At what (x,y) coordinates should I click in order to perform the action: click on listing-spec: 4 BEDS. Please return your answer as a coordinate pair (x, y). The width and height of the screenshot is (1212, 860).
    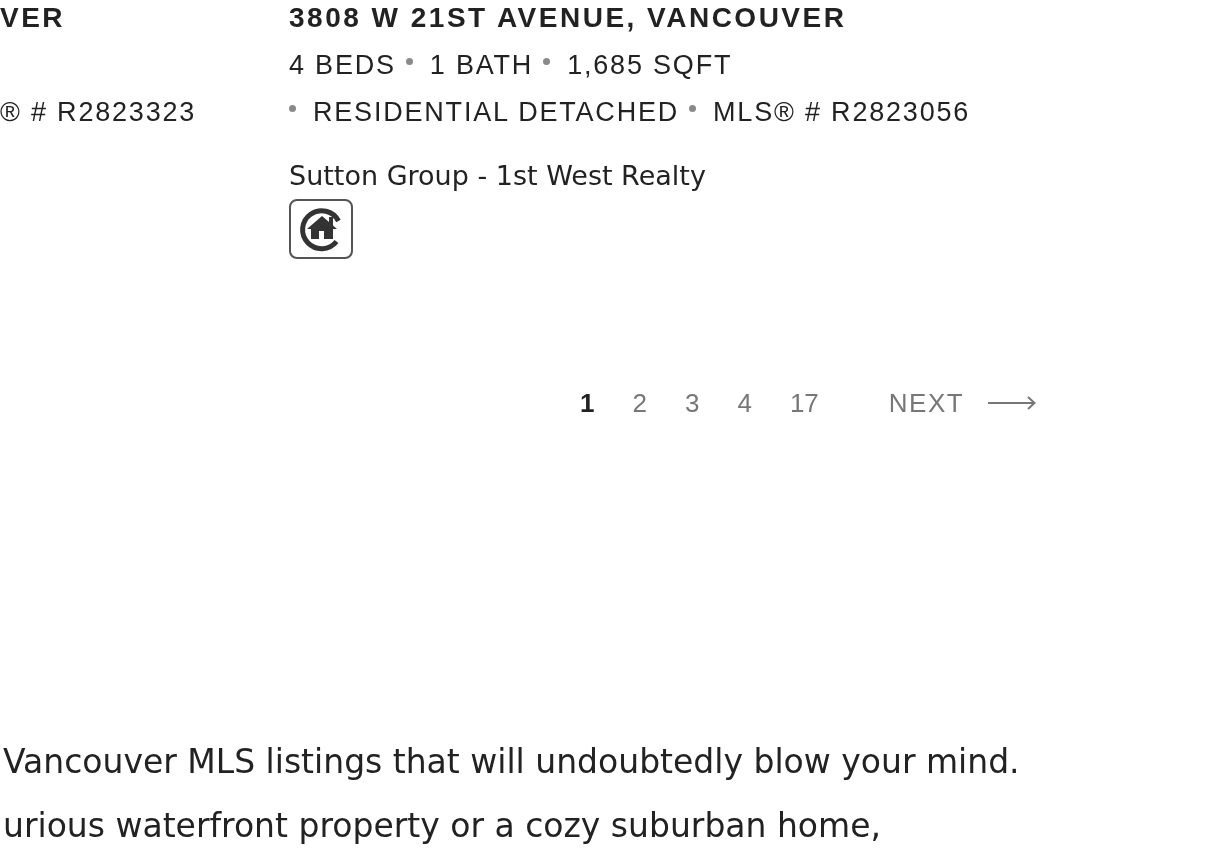
    Looking at the image, I should click on (342, 65).